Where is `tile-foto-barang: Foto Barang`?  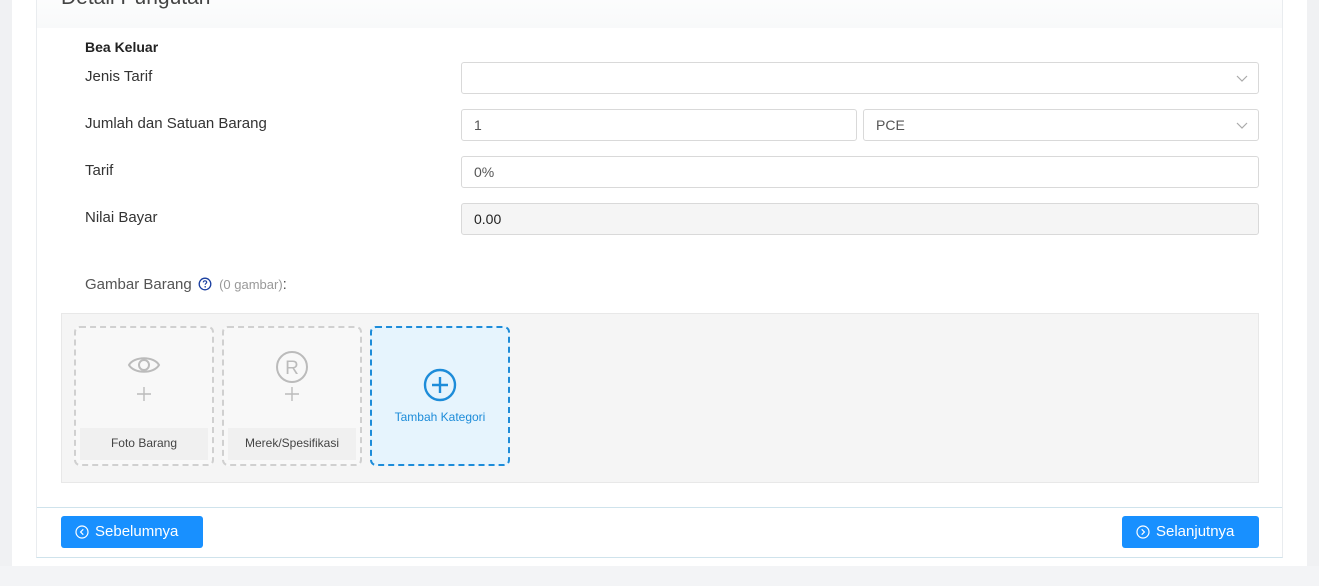 tile-foto-barang: Foto Barang is located at coordinates (144, 396).